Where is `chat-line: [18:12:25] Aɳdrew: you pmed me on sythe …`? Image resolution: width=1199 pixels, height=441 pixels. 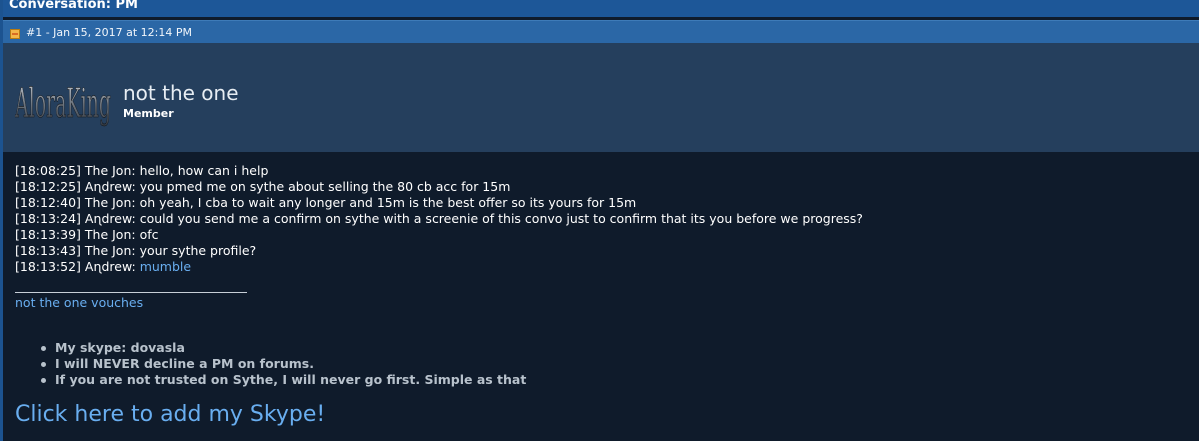 chat-line: [18:12:25] Aɳdrew: you pmed me on sythe … is located at coordinates (263, 186).